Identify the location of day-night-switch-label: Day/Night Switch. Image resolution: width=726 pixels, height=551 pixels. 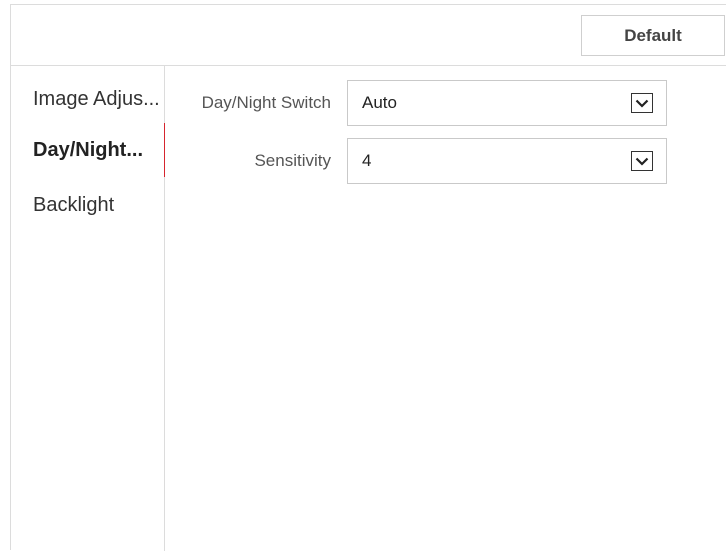
(266, 102).